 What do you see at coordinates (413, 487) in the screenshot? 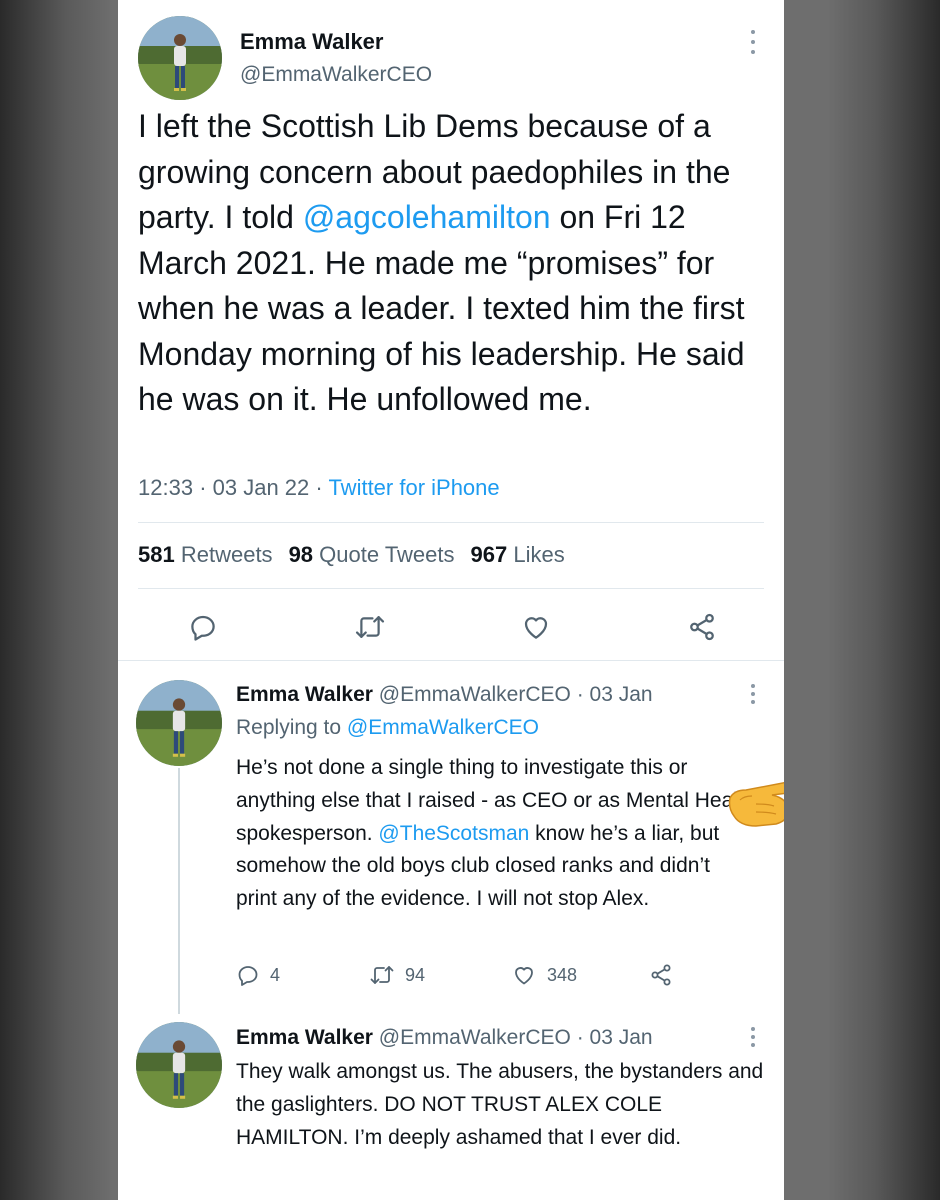
I see `tweet-source-link: Twitter for iPhone` at bounding box center [413, 487].